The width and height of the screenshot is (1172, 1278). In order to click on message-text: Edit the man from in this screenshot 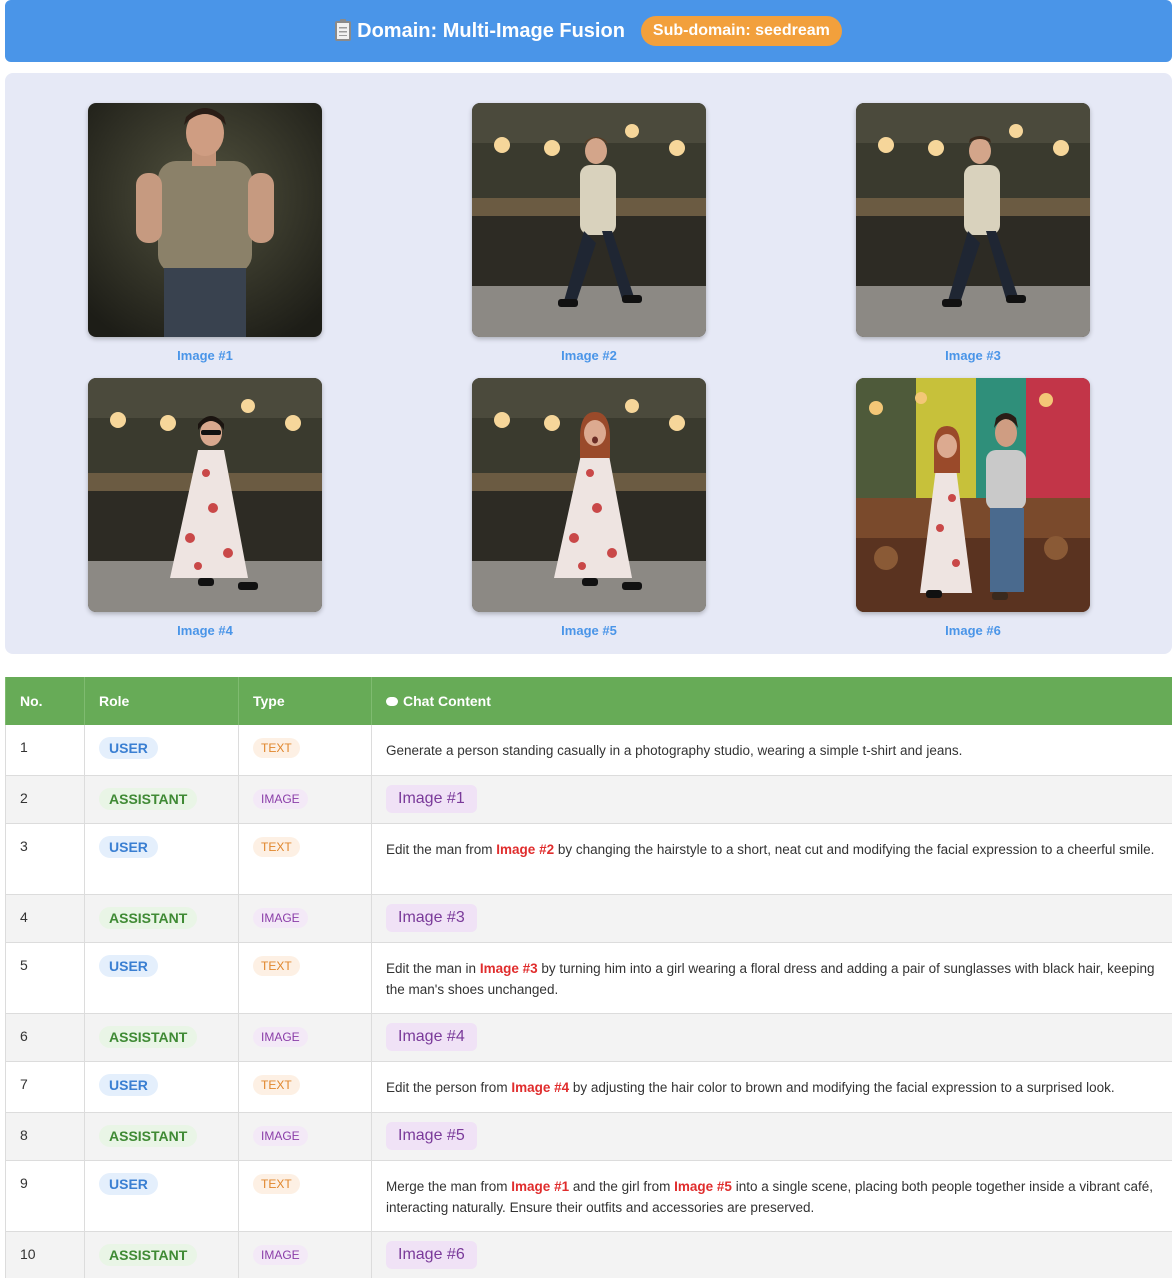, I will do `click(441, 849)`.